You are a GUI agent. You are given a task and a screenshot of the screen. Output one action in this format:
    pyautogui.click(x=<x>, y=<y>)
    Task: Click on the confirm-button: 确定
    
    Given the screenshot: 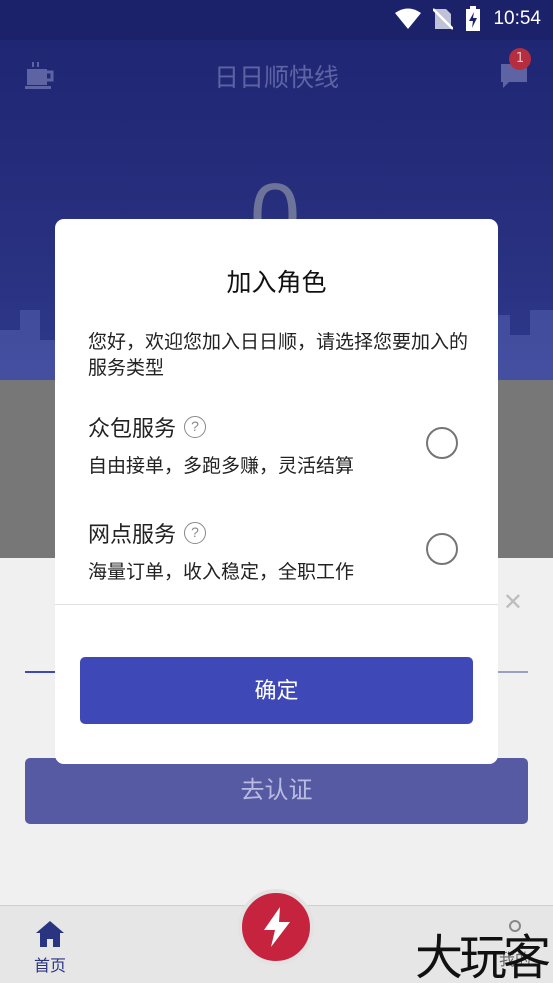 What is the action you would take?
    pyautogui.click(x=276, y=690)
    